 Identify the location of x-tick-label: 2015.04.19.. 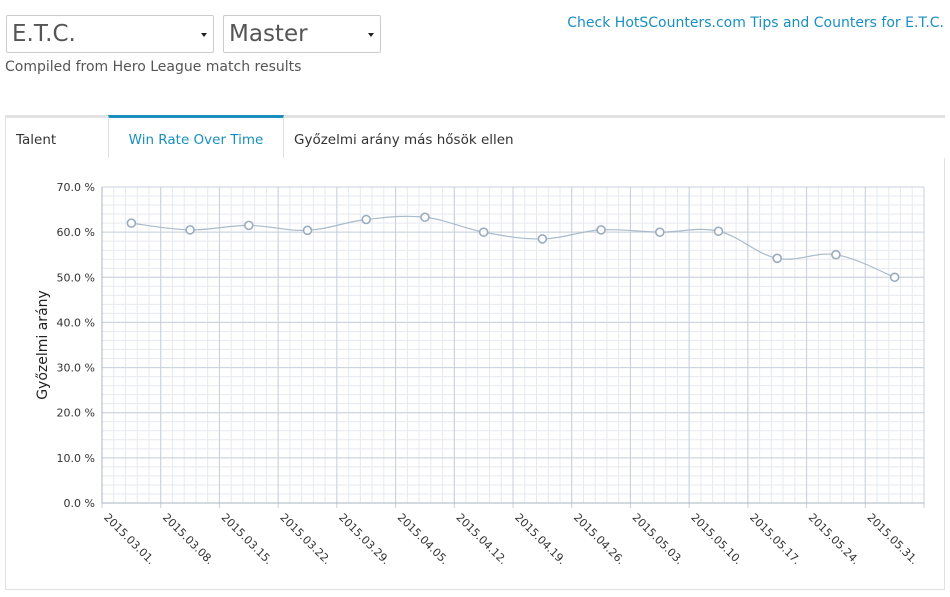
(540, 539).